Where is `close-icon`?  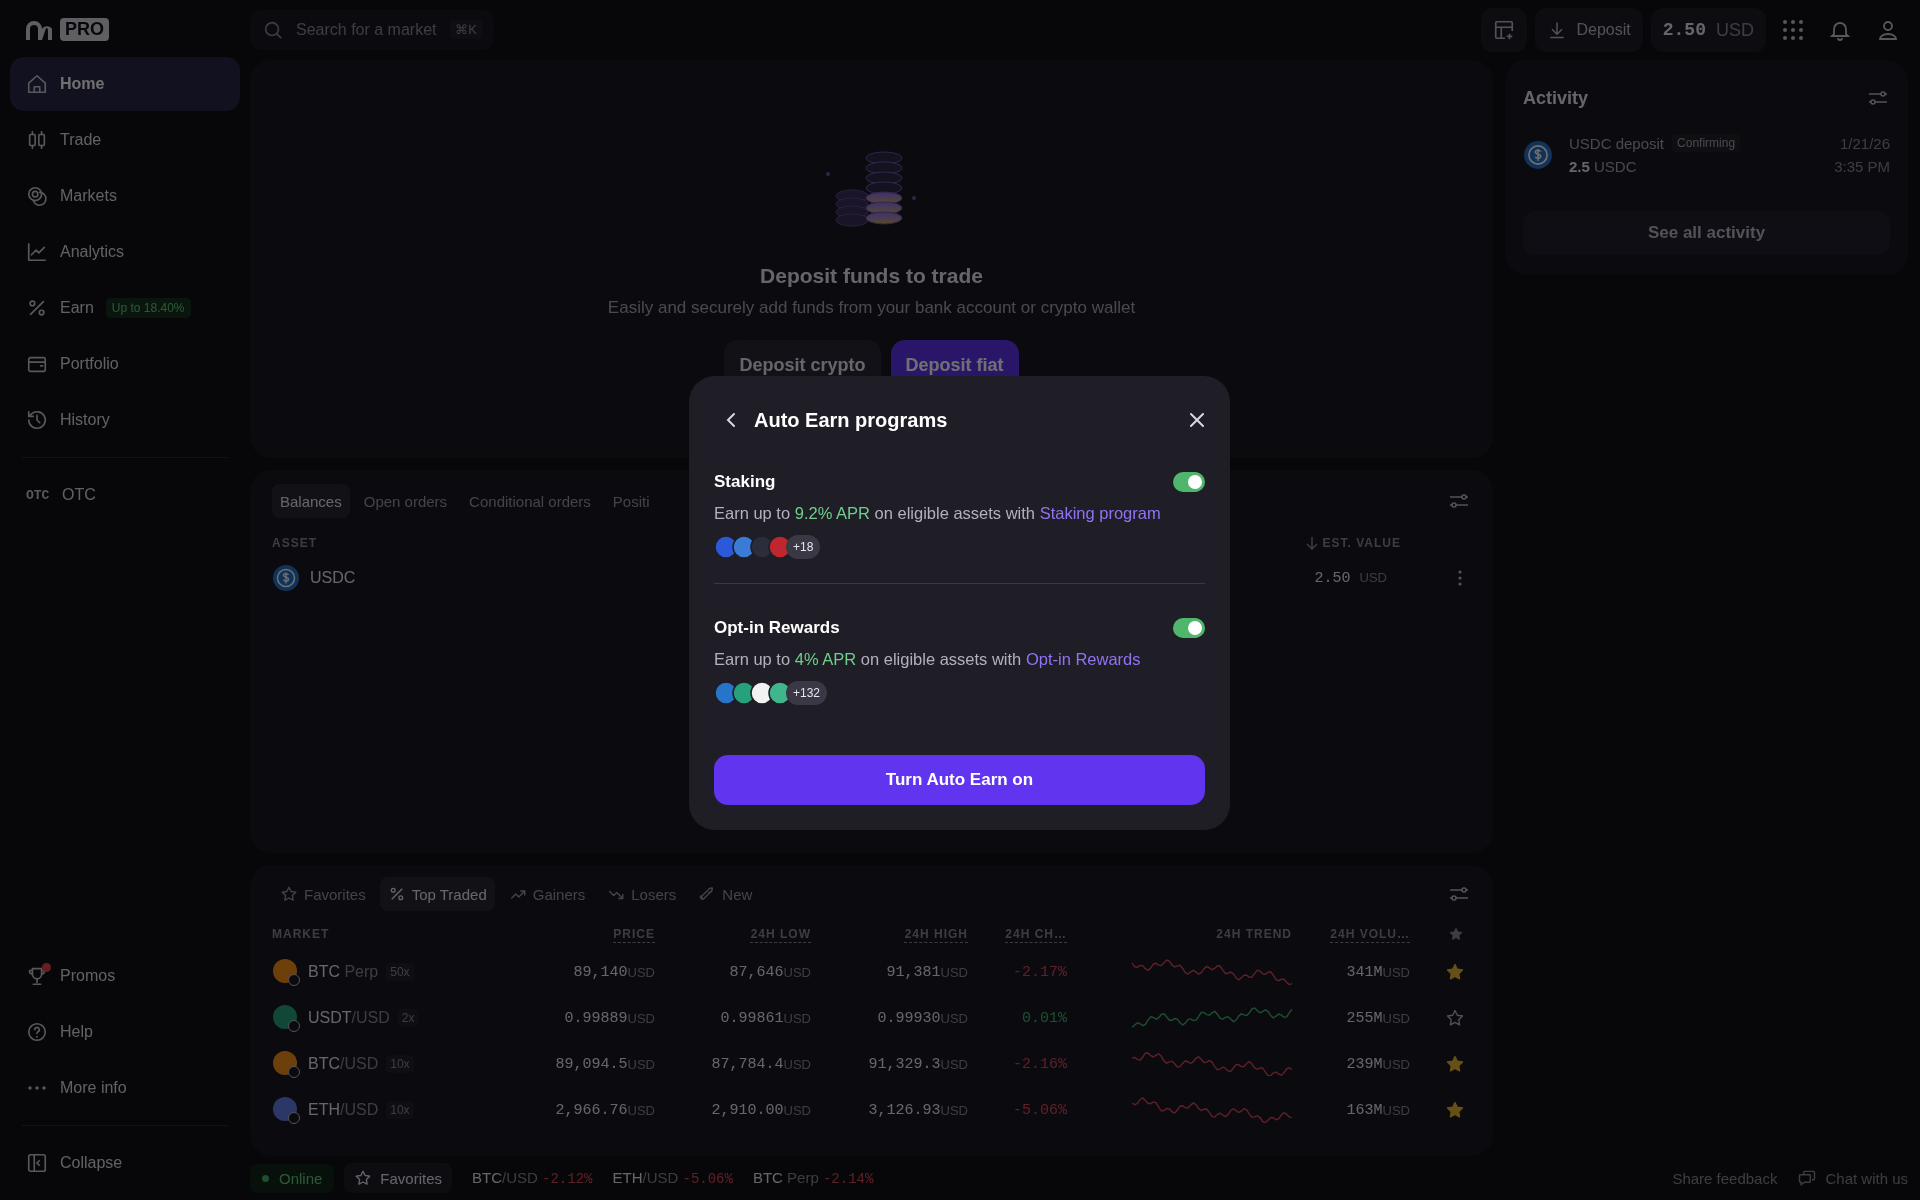 close-icon is located at coordinates (1197, 420).